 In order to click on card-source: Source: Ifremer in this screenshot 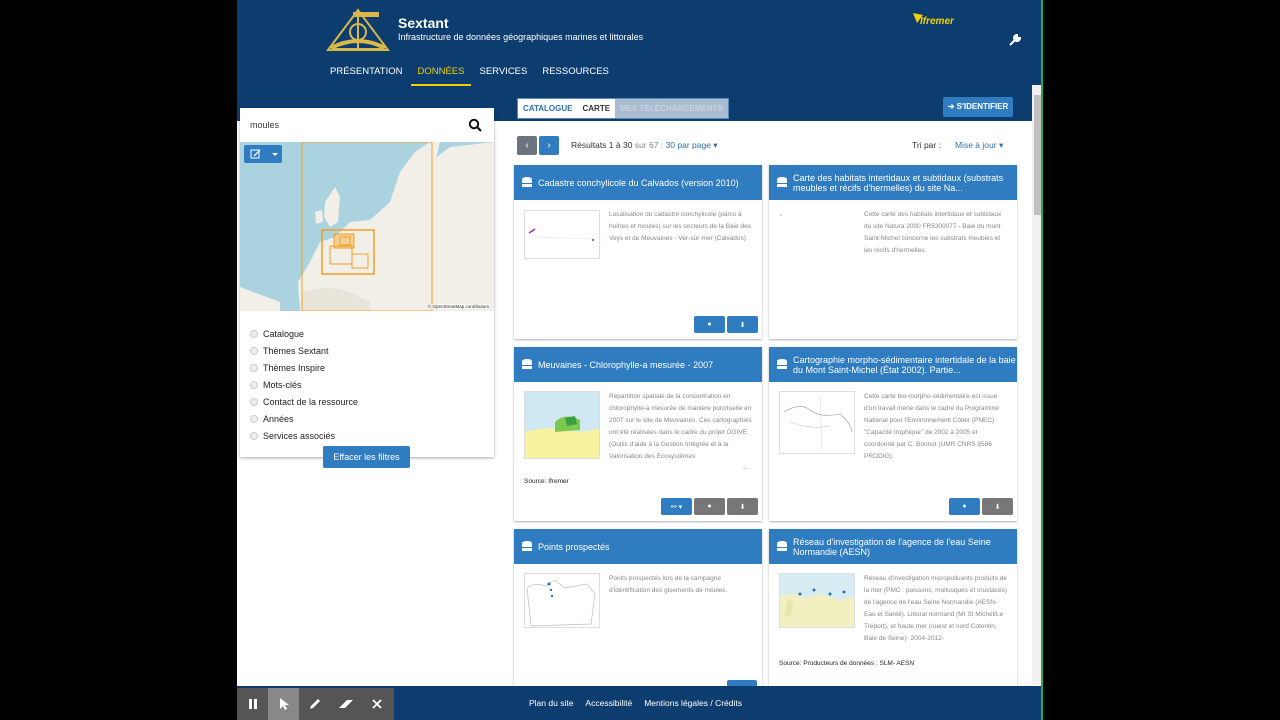, I will do `click(546, 481)`.